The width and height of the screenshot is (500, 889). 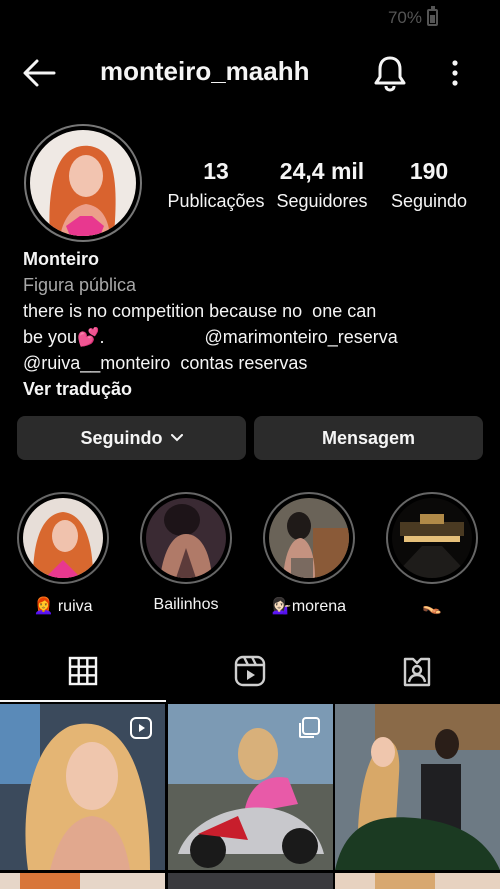 What do you see at coordinates (429, 185) in the screenshot?
I see `stat-following: 190 Seguindo` at bounding box center [429, 185].